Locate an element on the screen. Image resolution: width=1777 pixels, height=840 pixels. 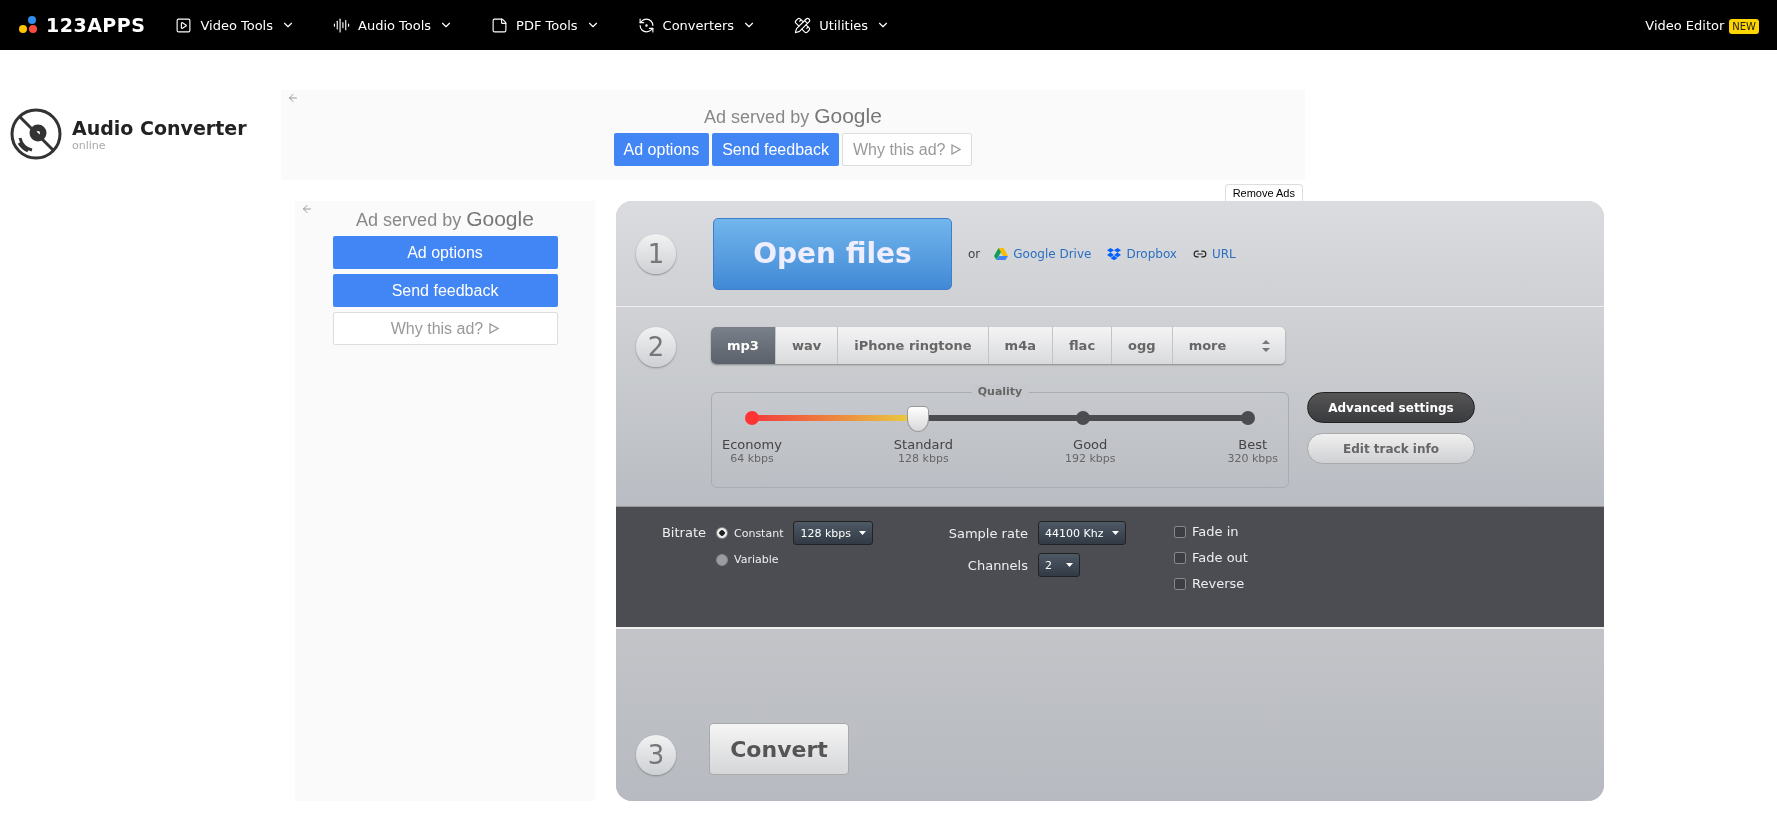
remove-ads-button: Remove Ads is located at coordinates (1263, 192).